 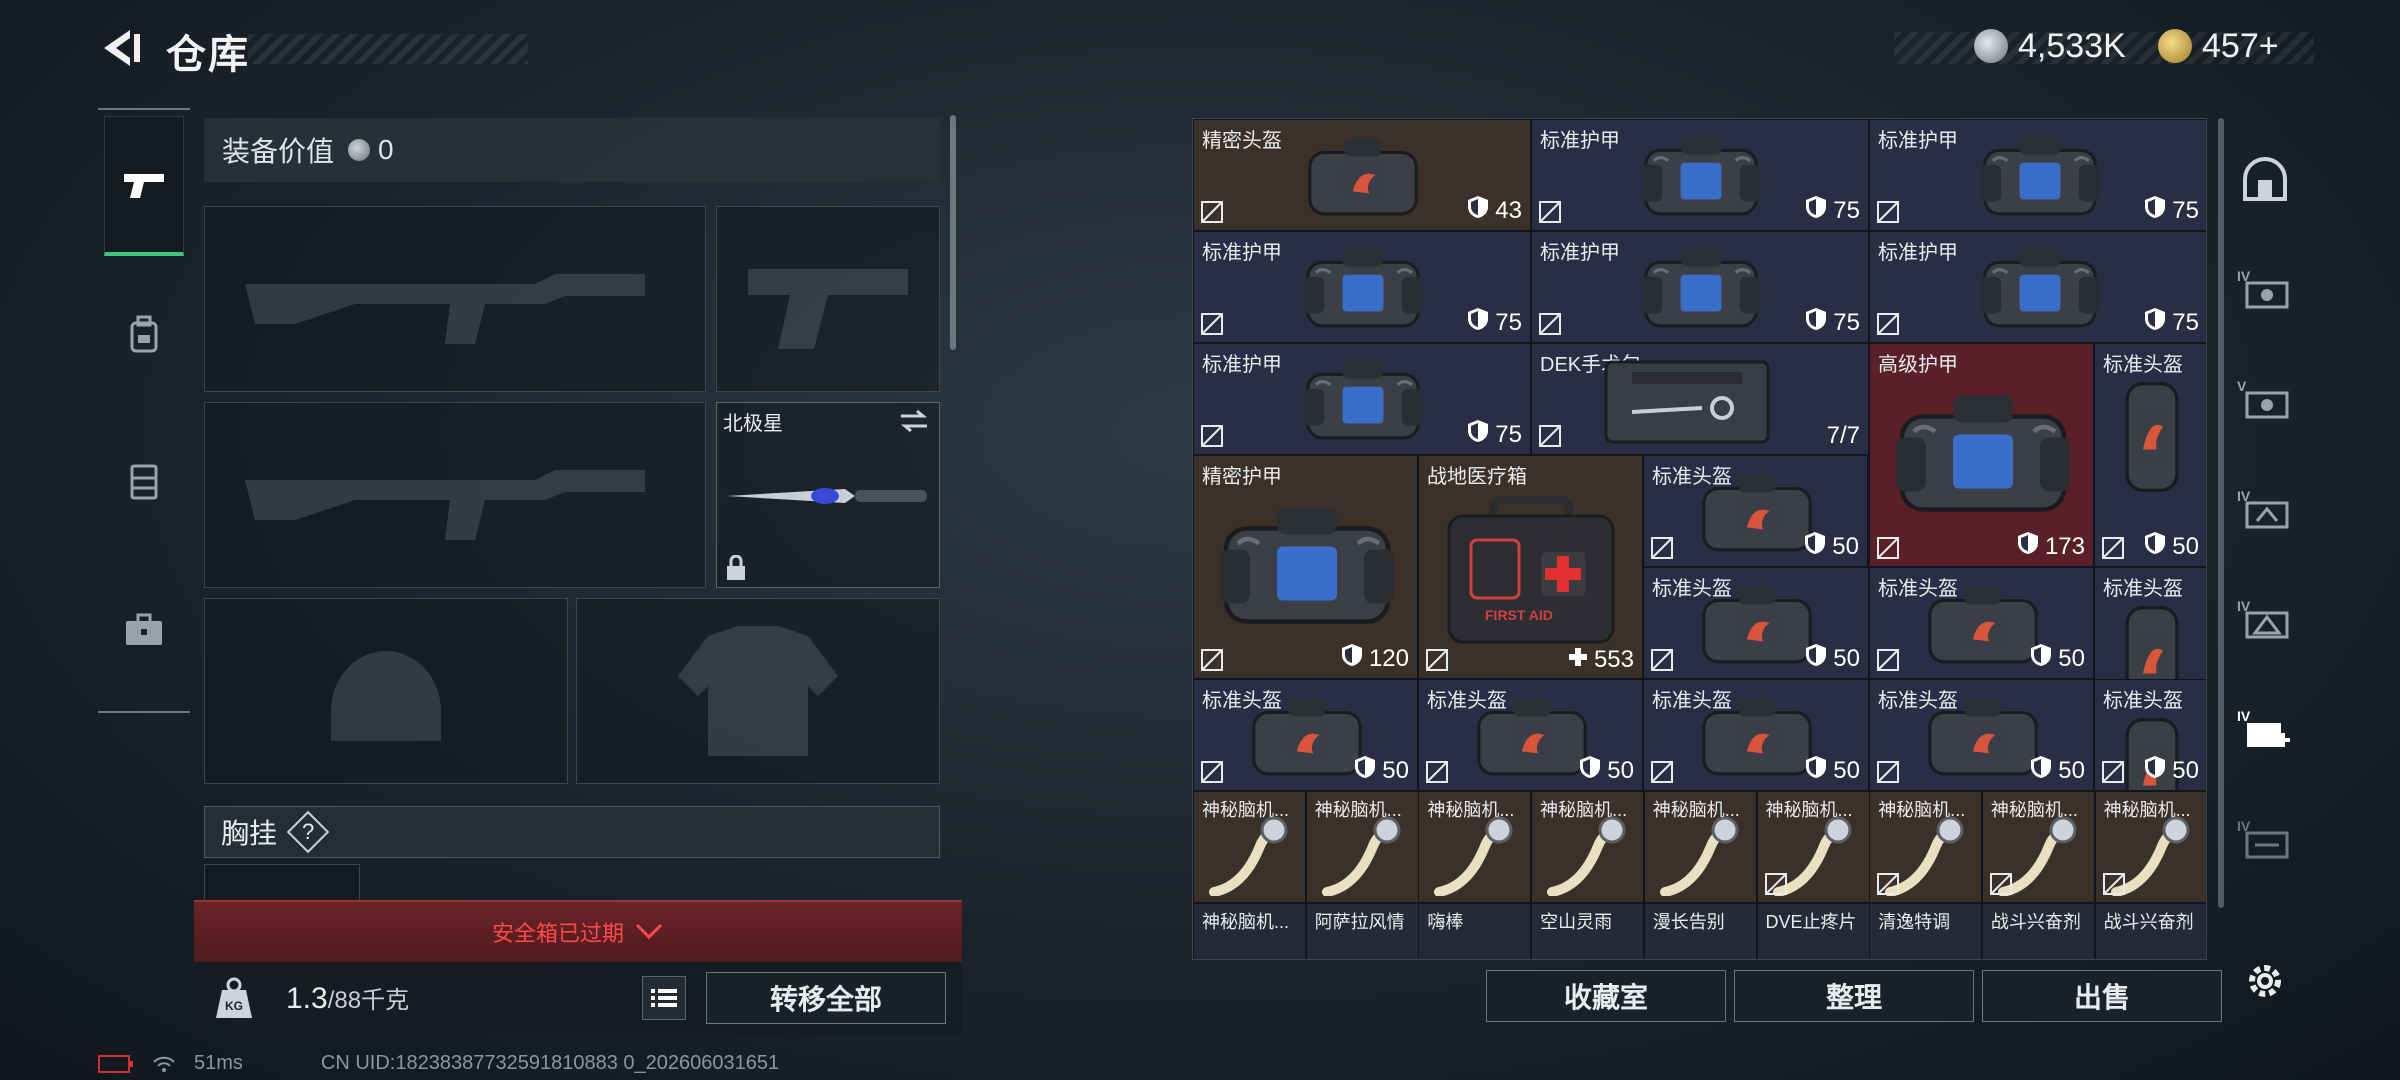 What do you see at coordinates (2265, 509) in the screenshot?
I see `page-3-icon: IV` at bounding box center [2265, 509].